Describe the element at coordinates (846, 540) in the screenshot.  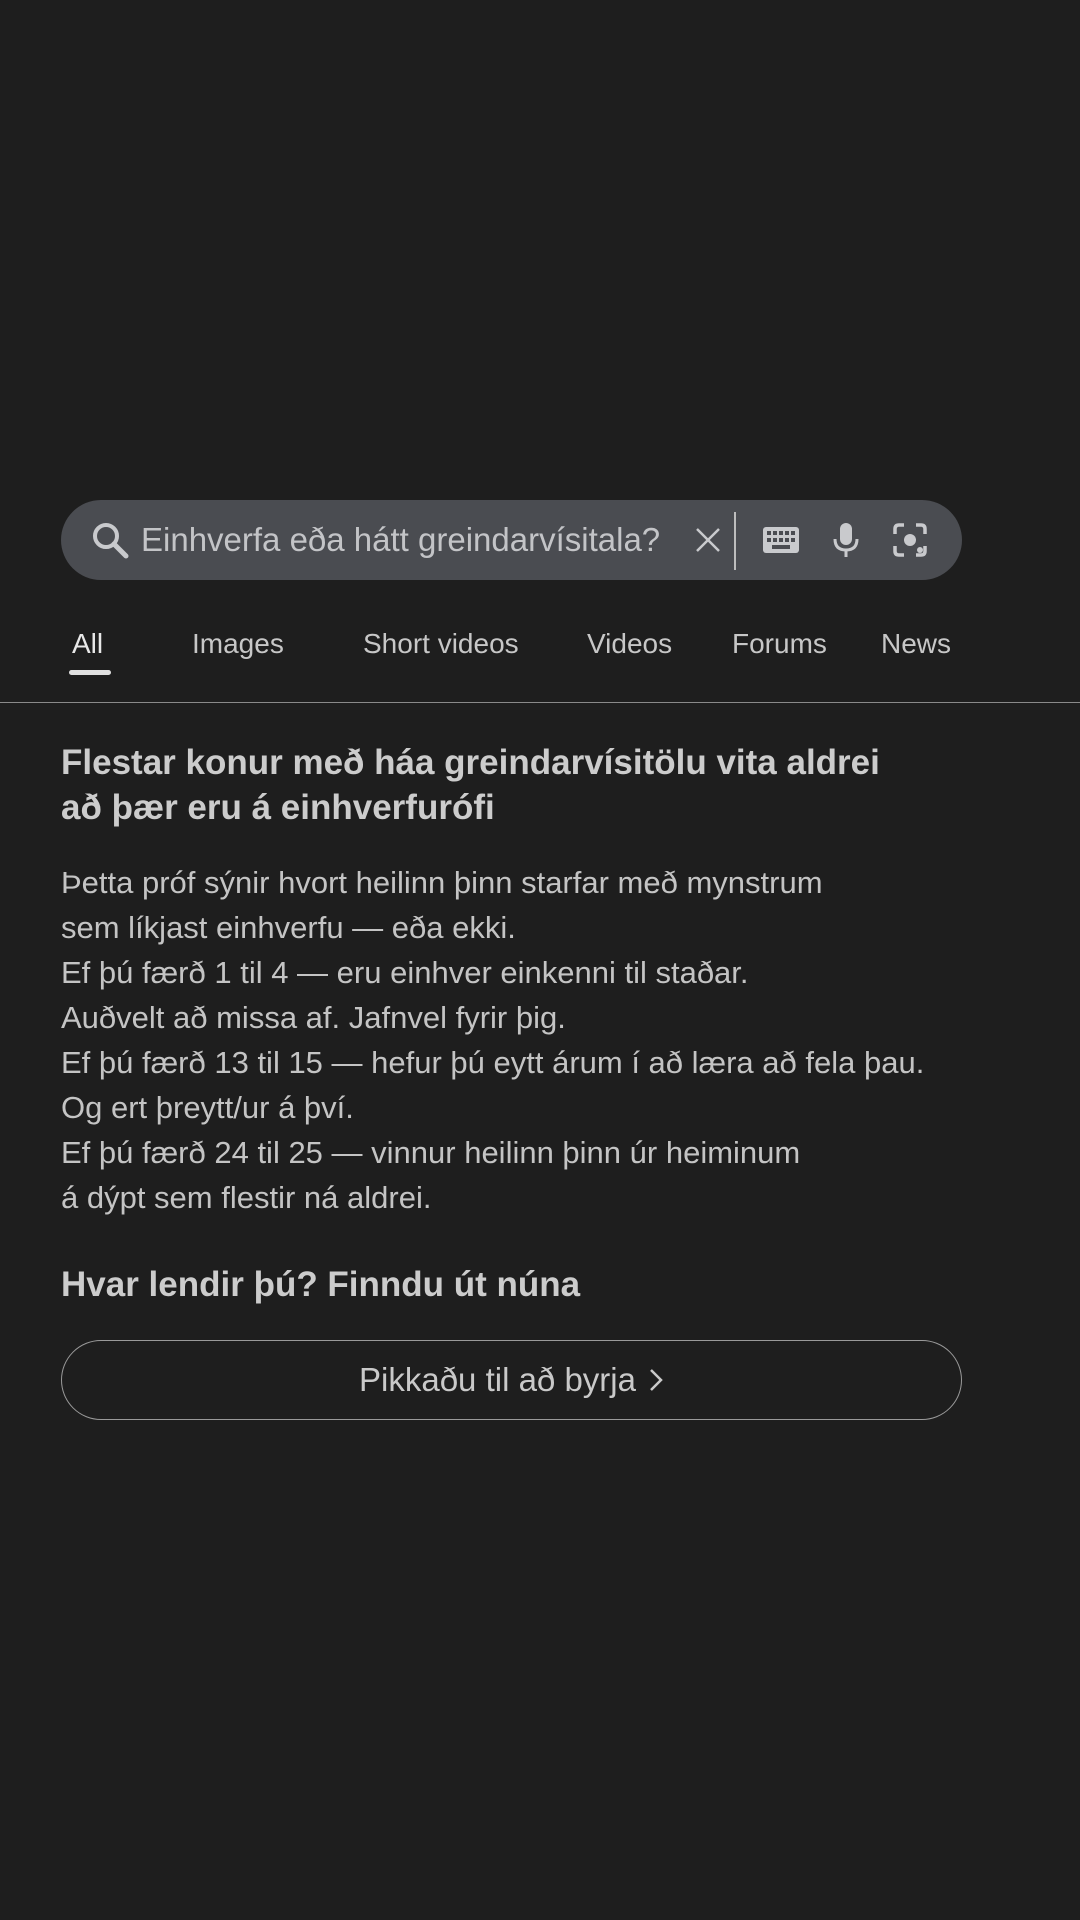
I see `mic-icon` at that location.